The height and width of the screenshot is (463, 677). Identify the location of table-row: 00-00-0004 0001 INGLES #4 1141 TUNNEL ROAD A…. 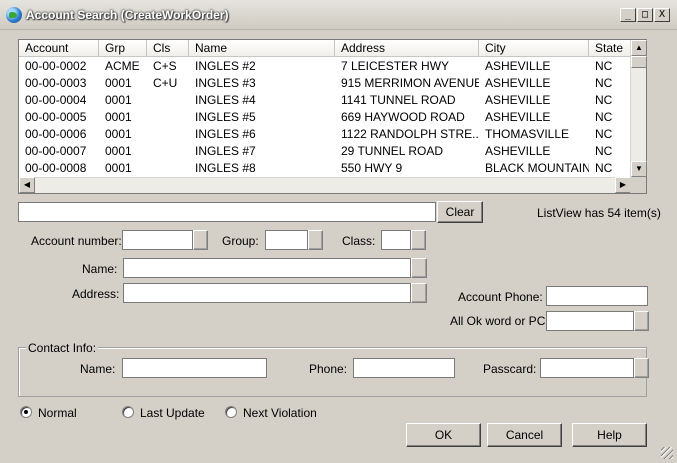
(325, 100).